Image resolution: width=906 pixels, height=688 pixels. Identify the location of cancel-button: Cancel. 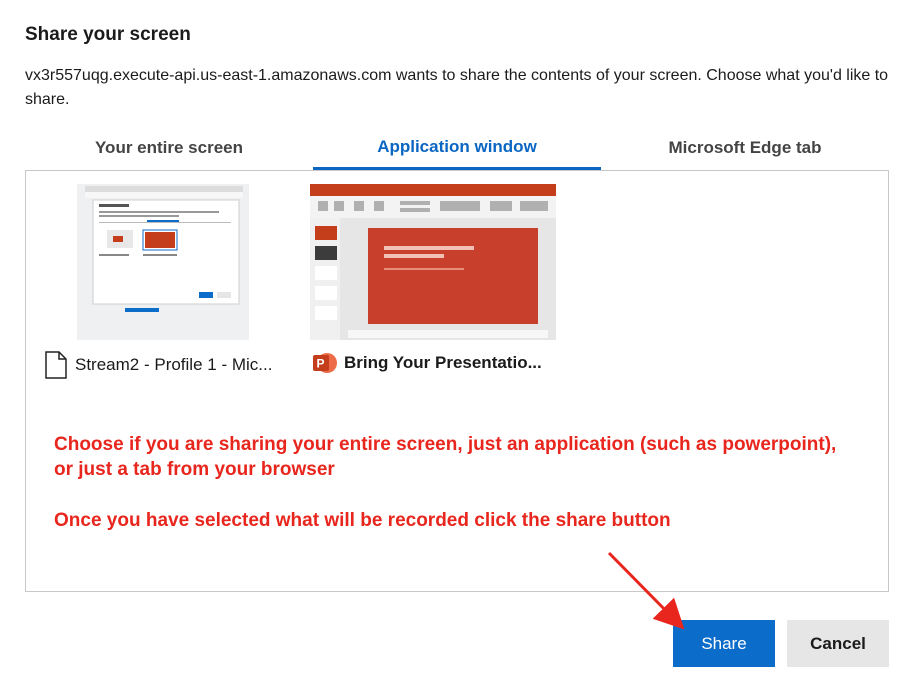
(838, 643).